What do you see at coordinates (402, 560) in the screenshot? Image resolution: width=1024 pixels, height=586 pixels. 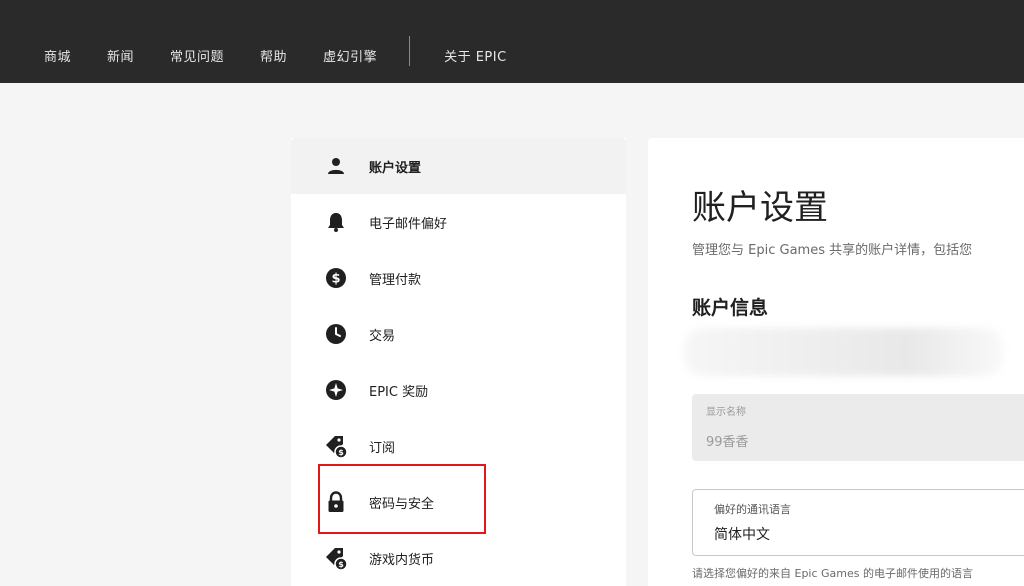 I see `sidebar-item-label: 游戏内货币` at bounding box center [402, 560].